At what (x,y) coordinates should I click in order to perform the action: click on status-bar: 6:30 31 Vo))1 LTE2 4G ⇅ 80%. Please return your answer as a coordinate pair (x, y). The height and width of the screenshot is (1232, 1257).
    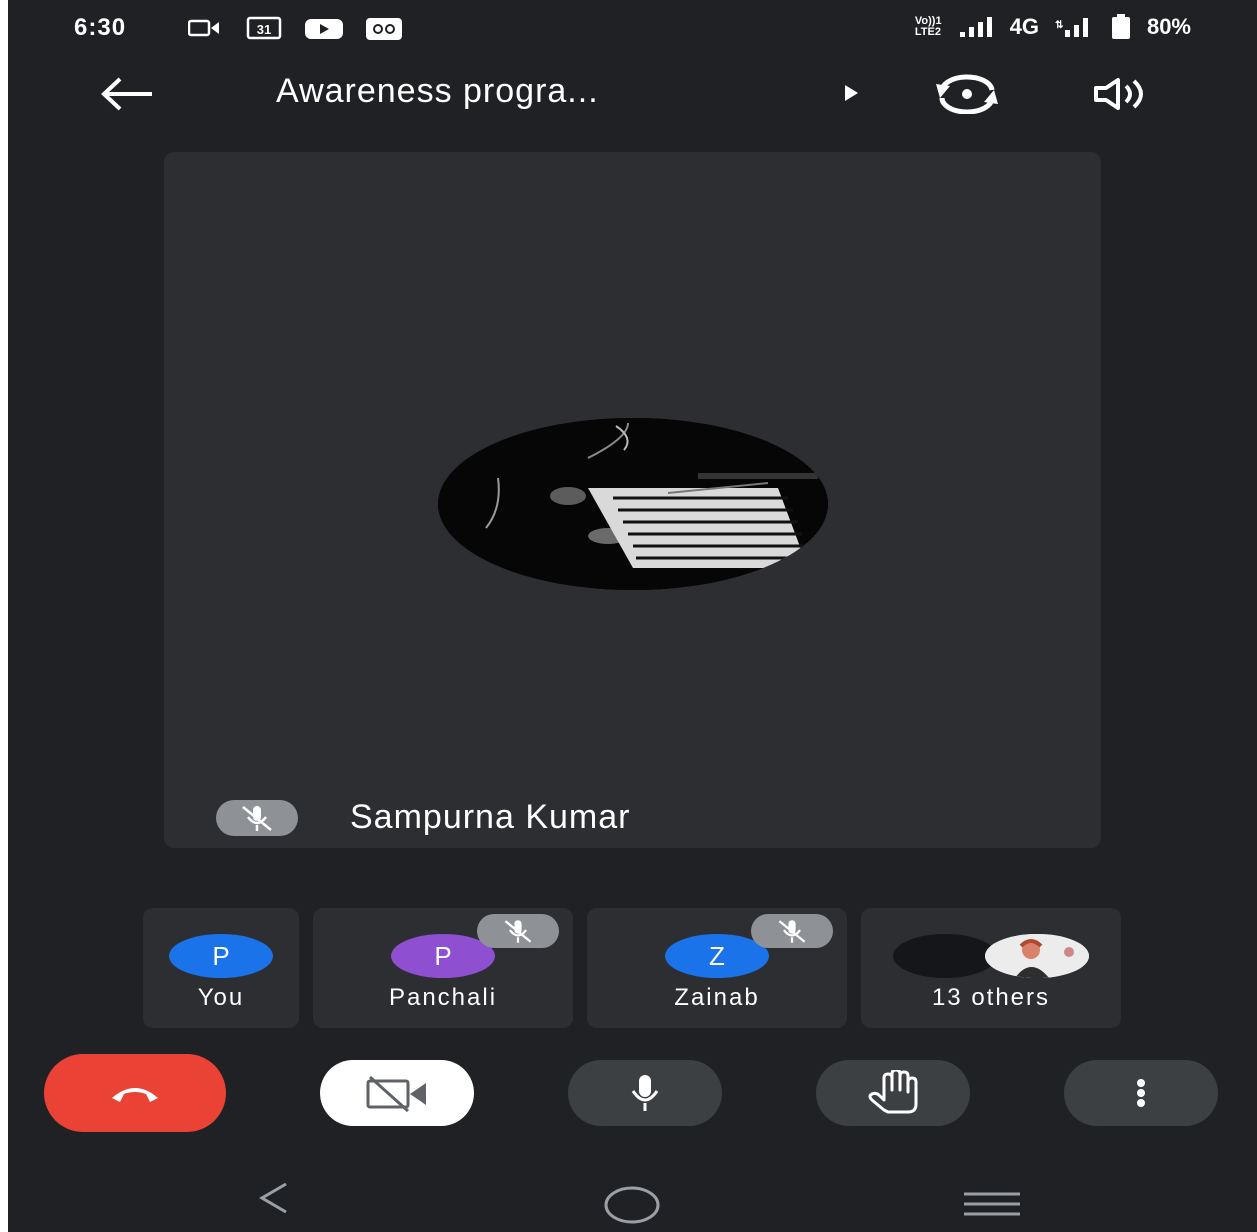
    Looking at the image, I should click on (632, 28).